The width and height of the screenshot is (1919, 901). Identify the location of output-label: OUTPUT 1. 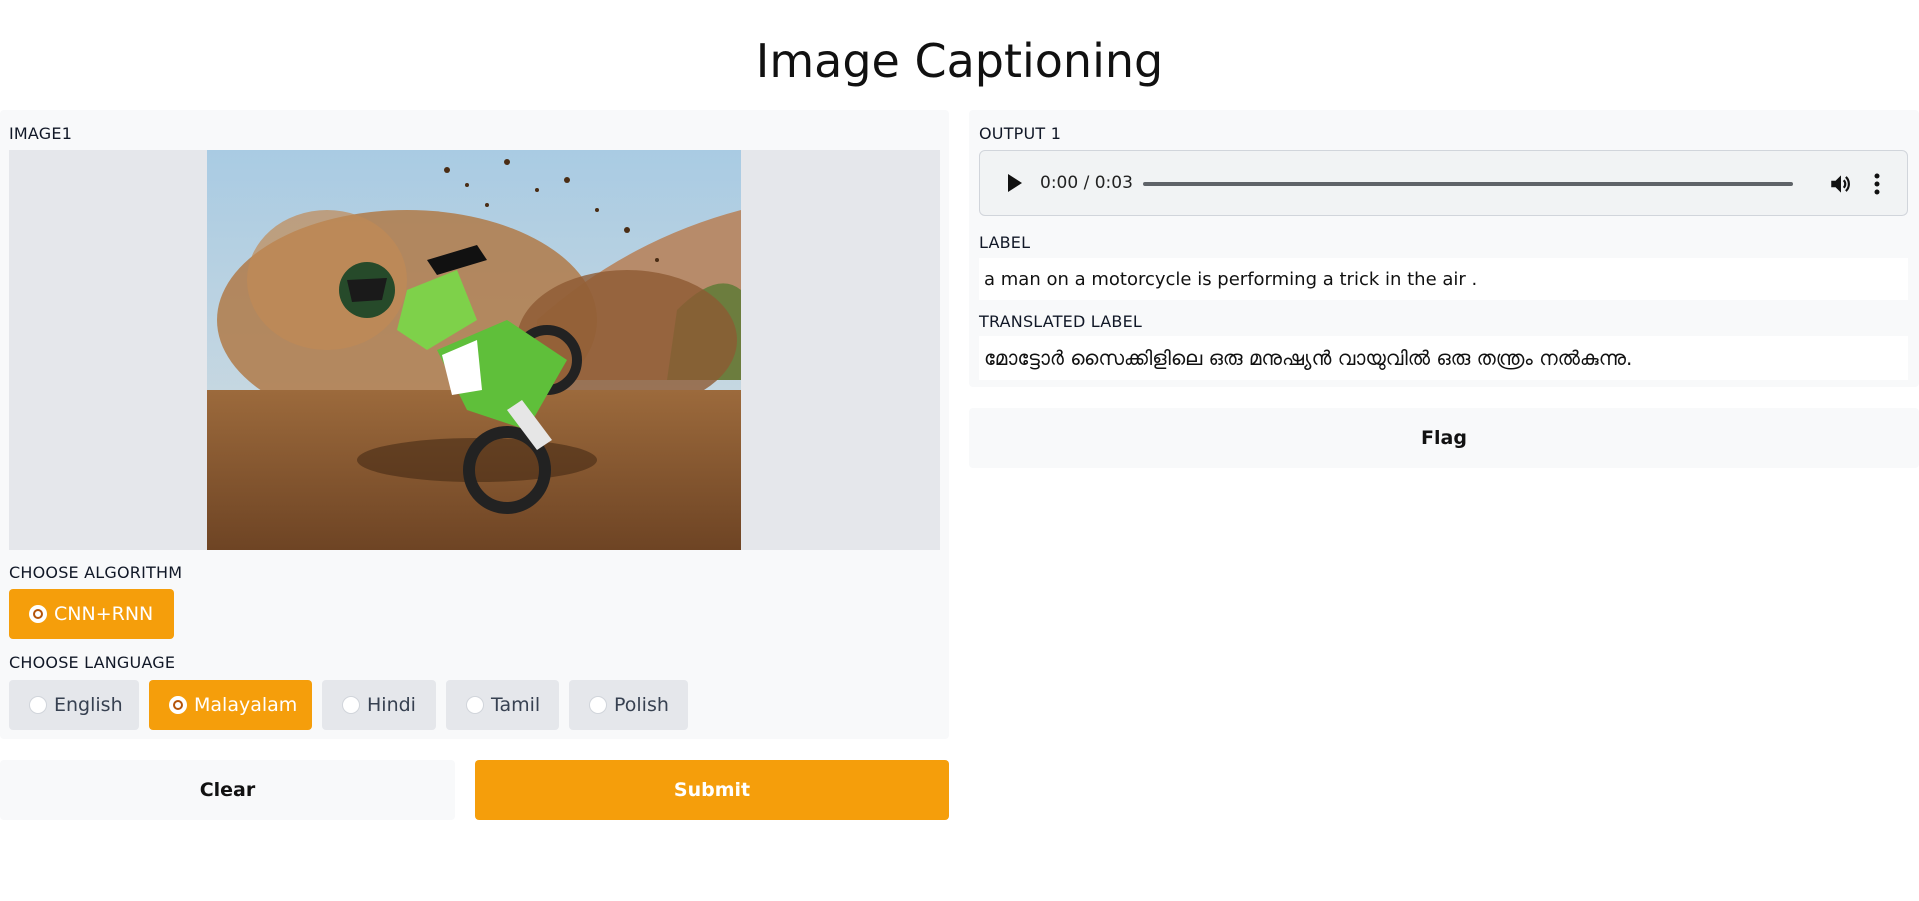
(1020, 133).